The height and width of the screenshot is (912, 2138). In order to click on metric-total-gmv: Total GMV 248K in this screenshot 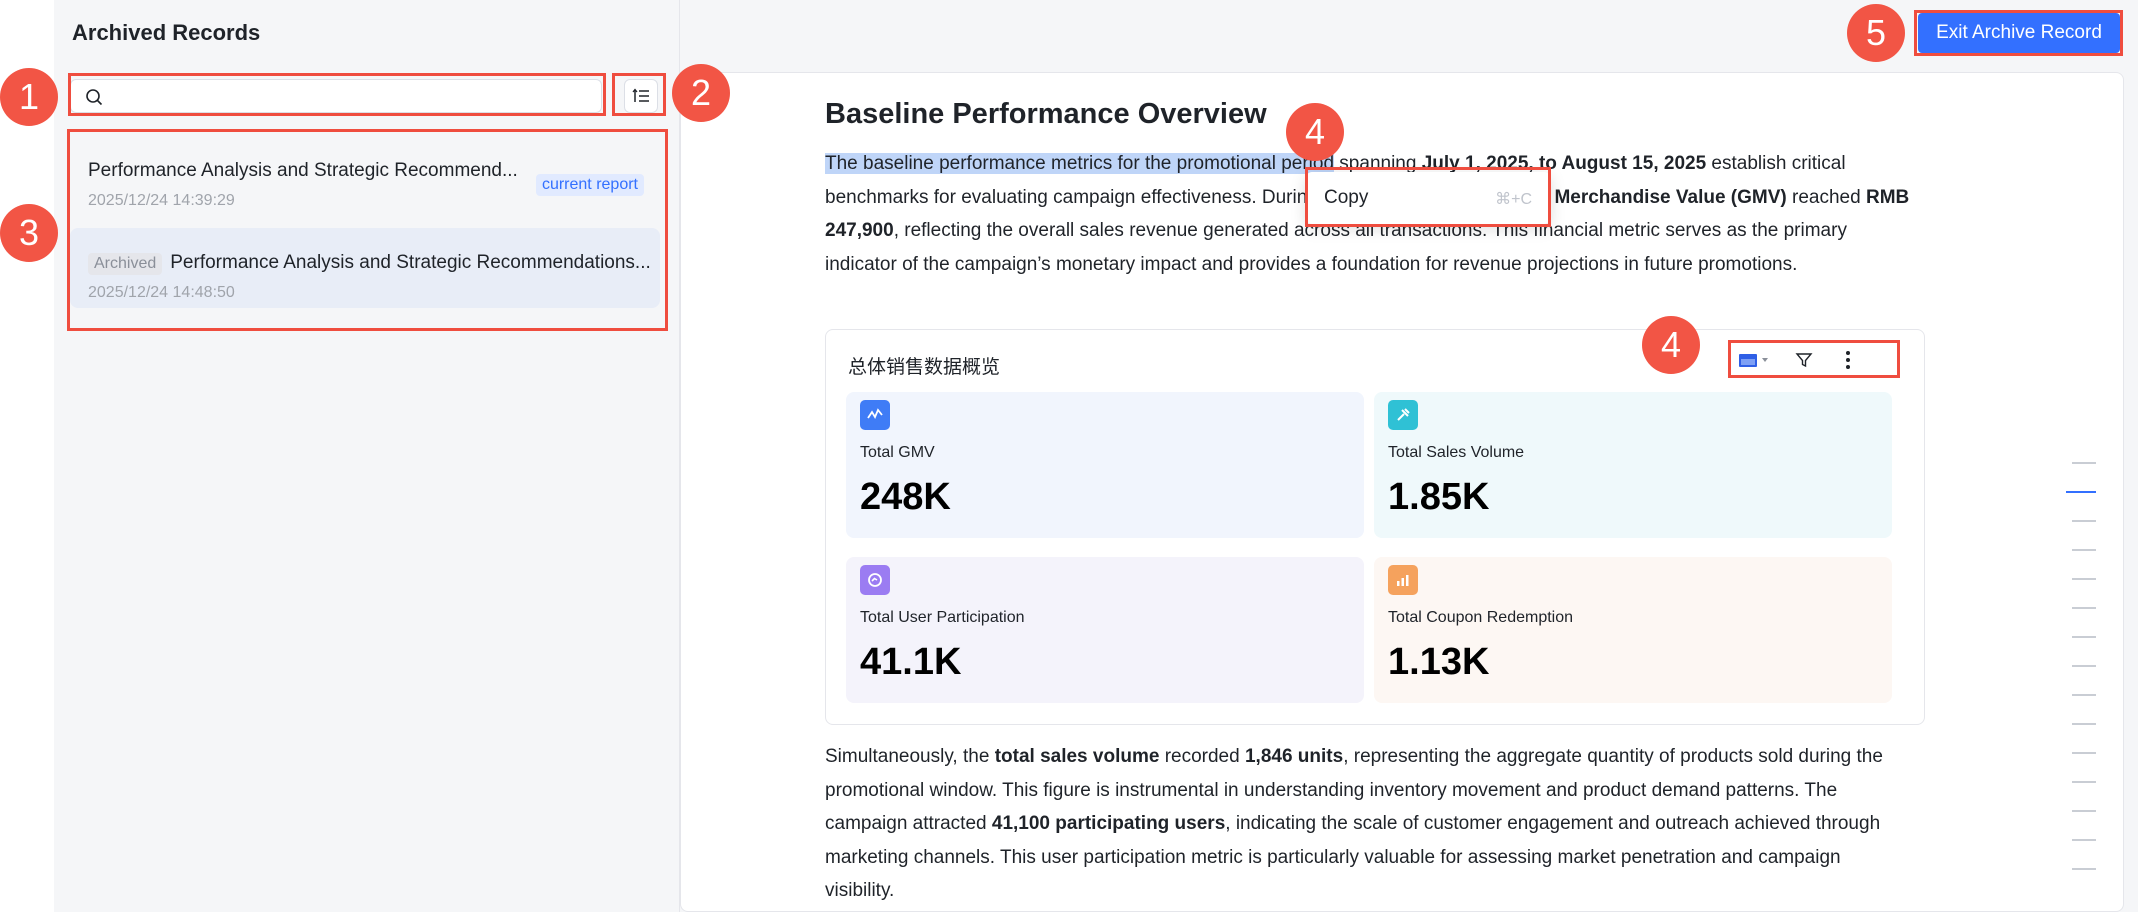, I will do `click(1105, 465)`.